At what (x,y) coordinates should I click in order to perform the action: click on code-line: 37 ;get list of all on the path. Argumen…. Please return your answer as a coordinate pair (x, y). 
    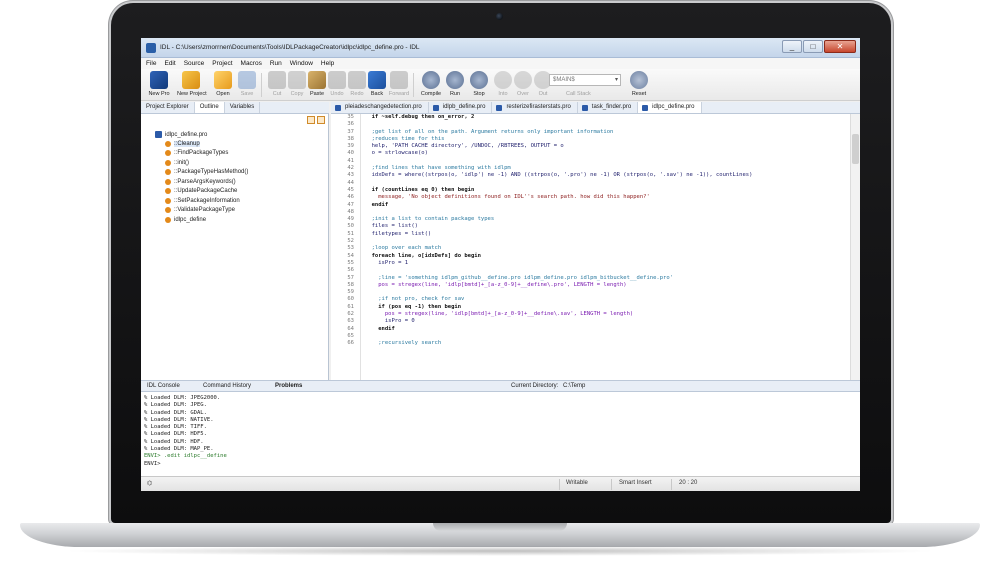
    Looking at the image, I should click on (586, 132).